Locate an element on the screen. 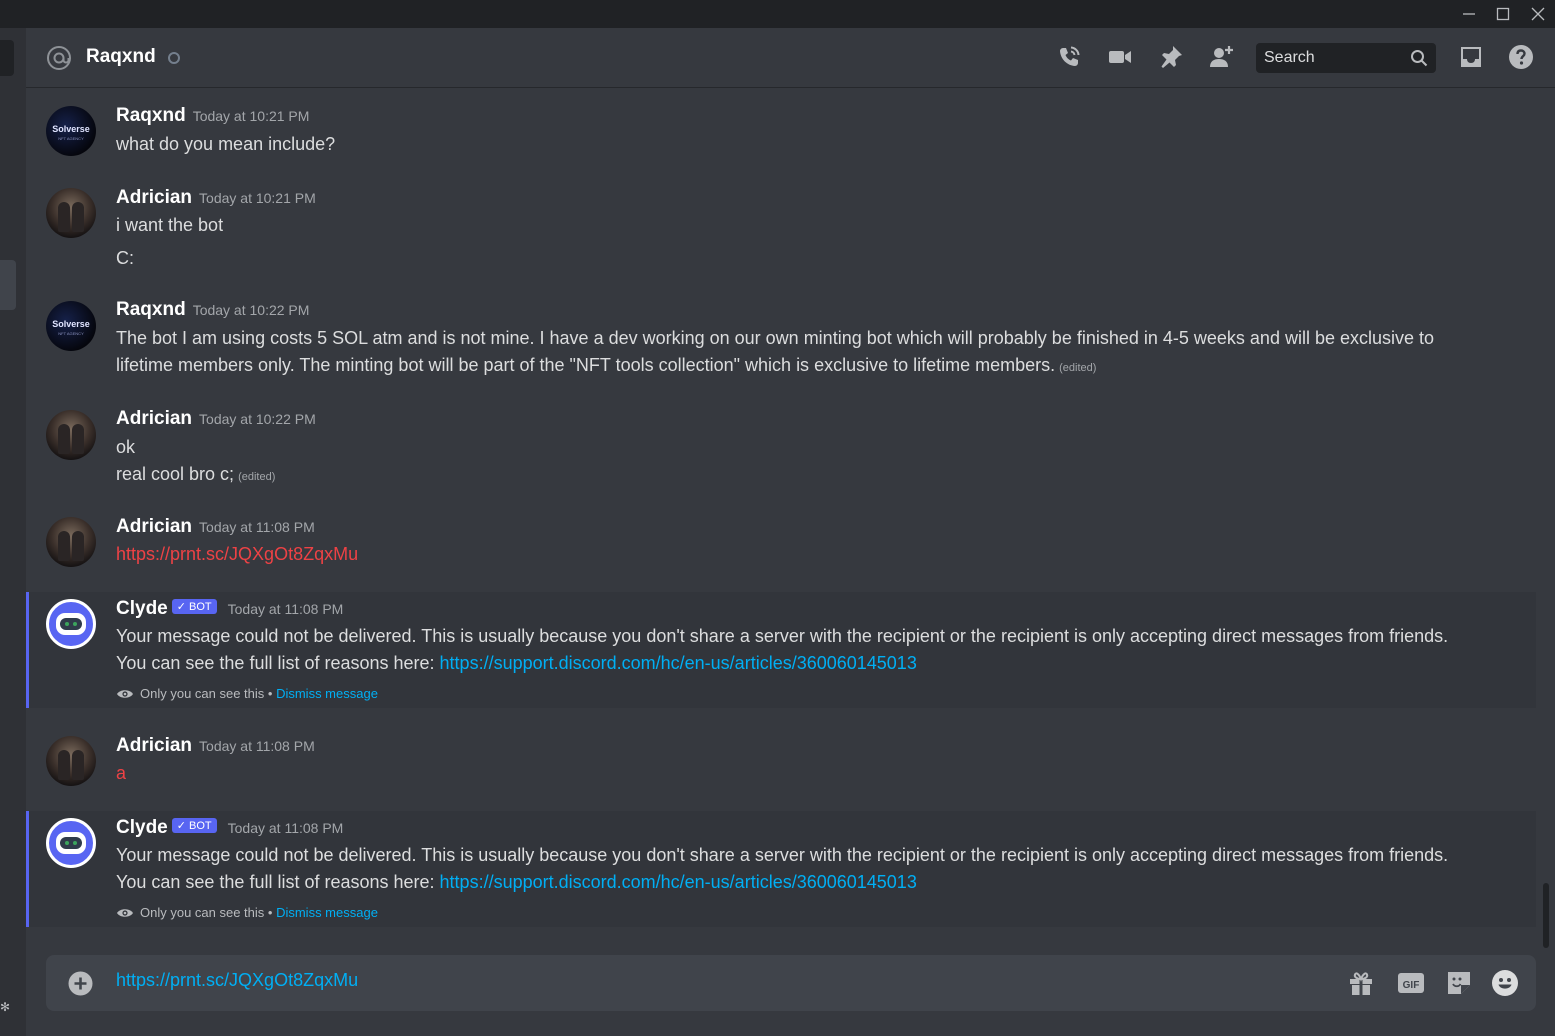  sidebar-fragment is located at coordinates (7, 58).